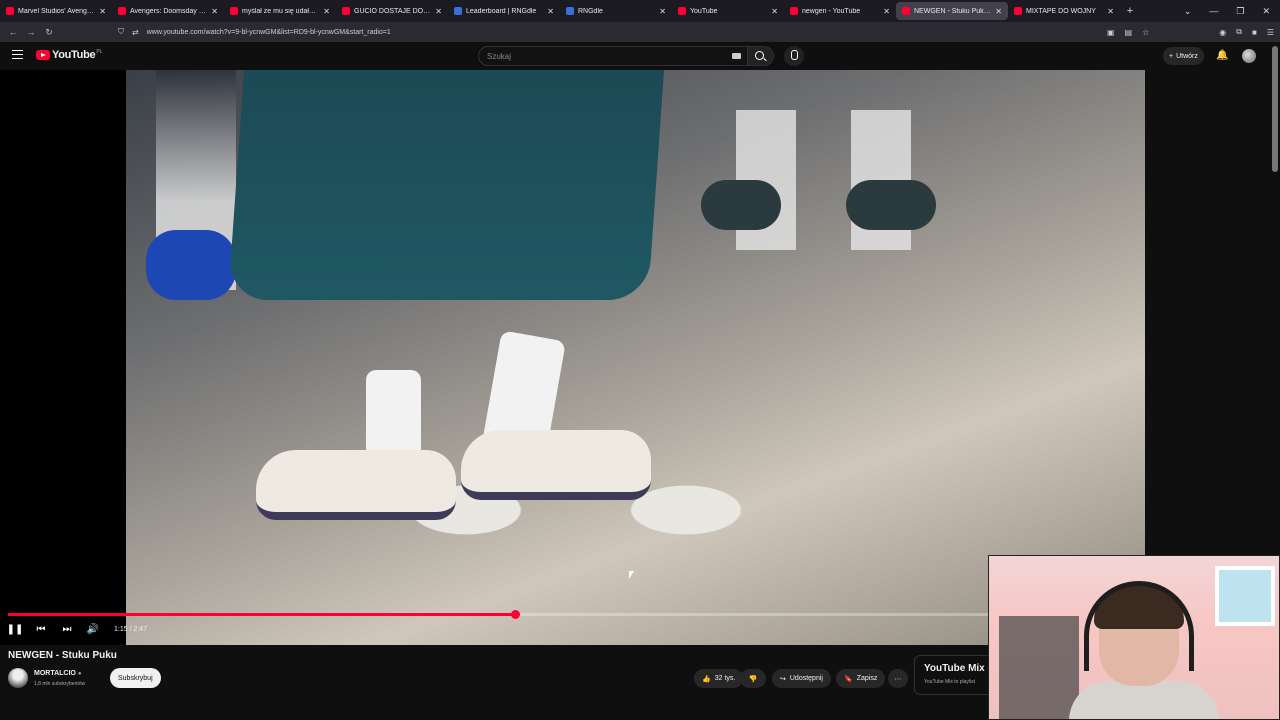 The height and width of the screenshot is (720, 1280). Describe the element at coordinates (861, 678) in the screenshot. I see `save-button: 🔖 Zapisz` at that location.